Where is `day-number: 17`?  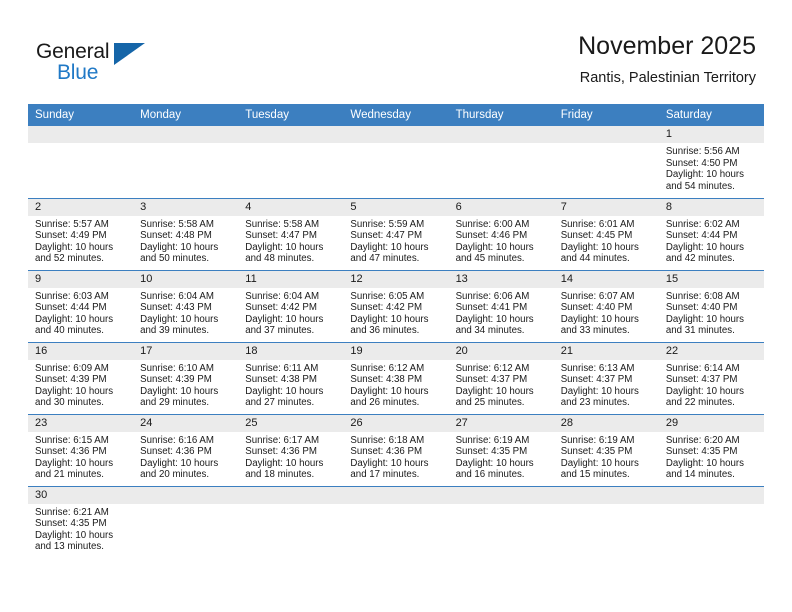
day-number: 17 is located at coordinates (186, 351).